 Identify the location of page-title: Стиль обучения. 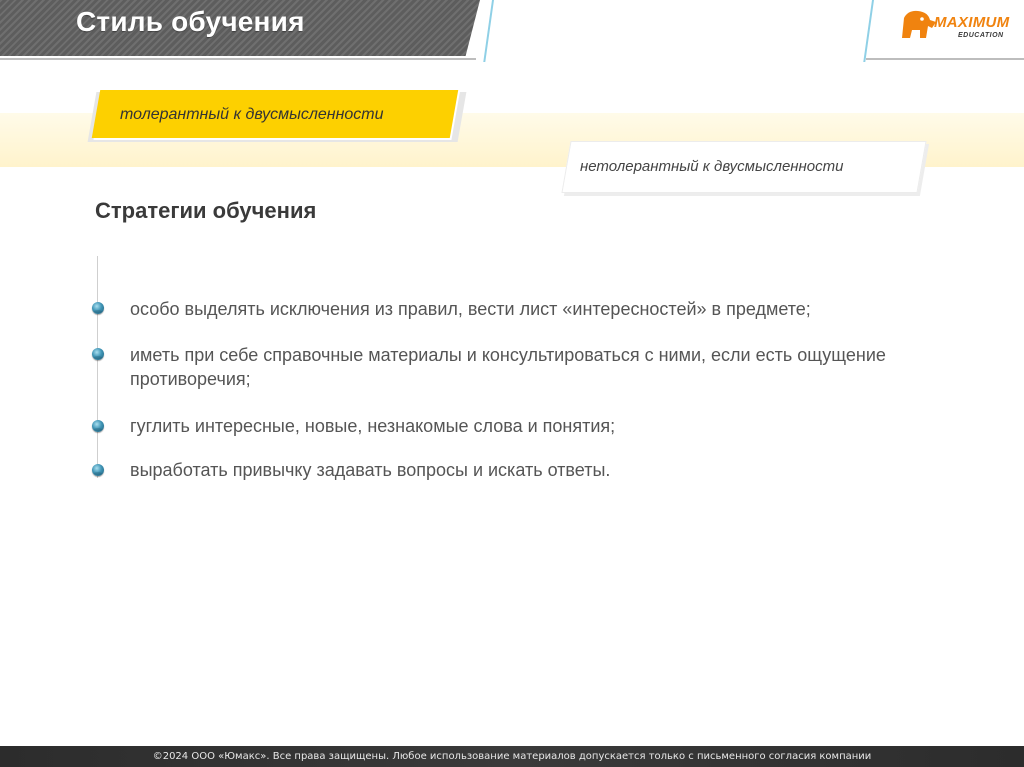
(190, 21).